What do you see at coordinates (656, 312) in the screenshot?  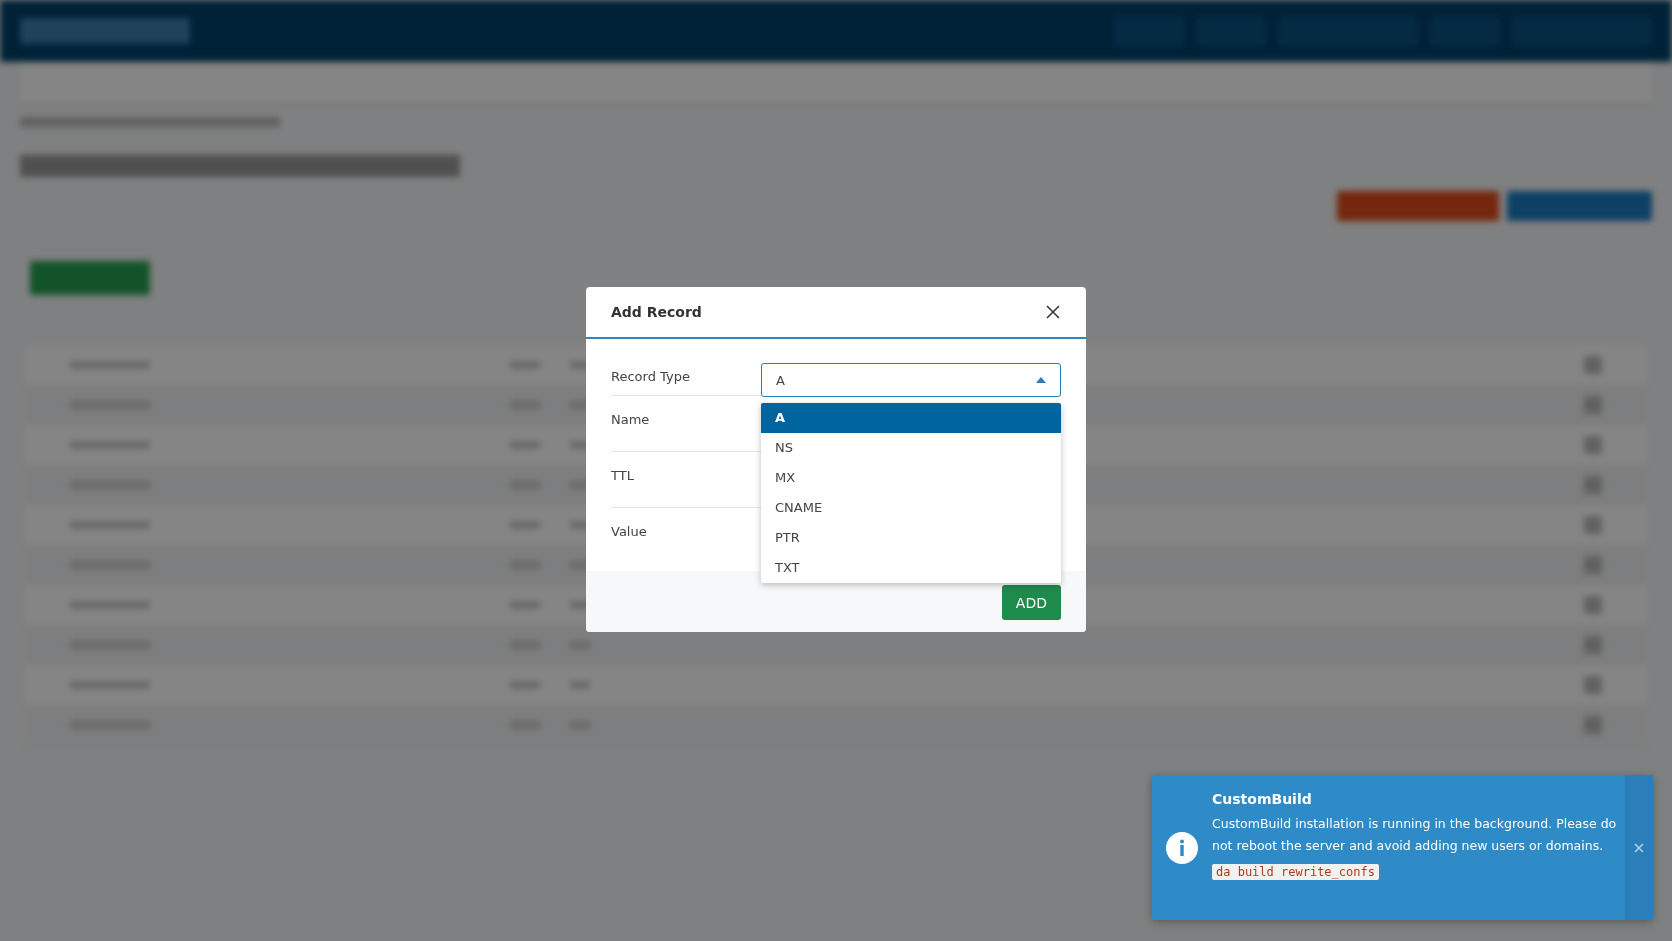 I see `dialog-title: Add Record` at bounding box center [656, 312].